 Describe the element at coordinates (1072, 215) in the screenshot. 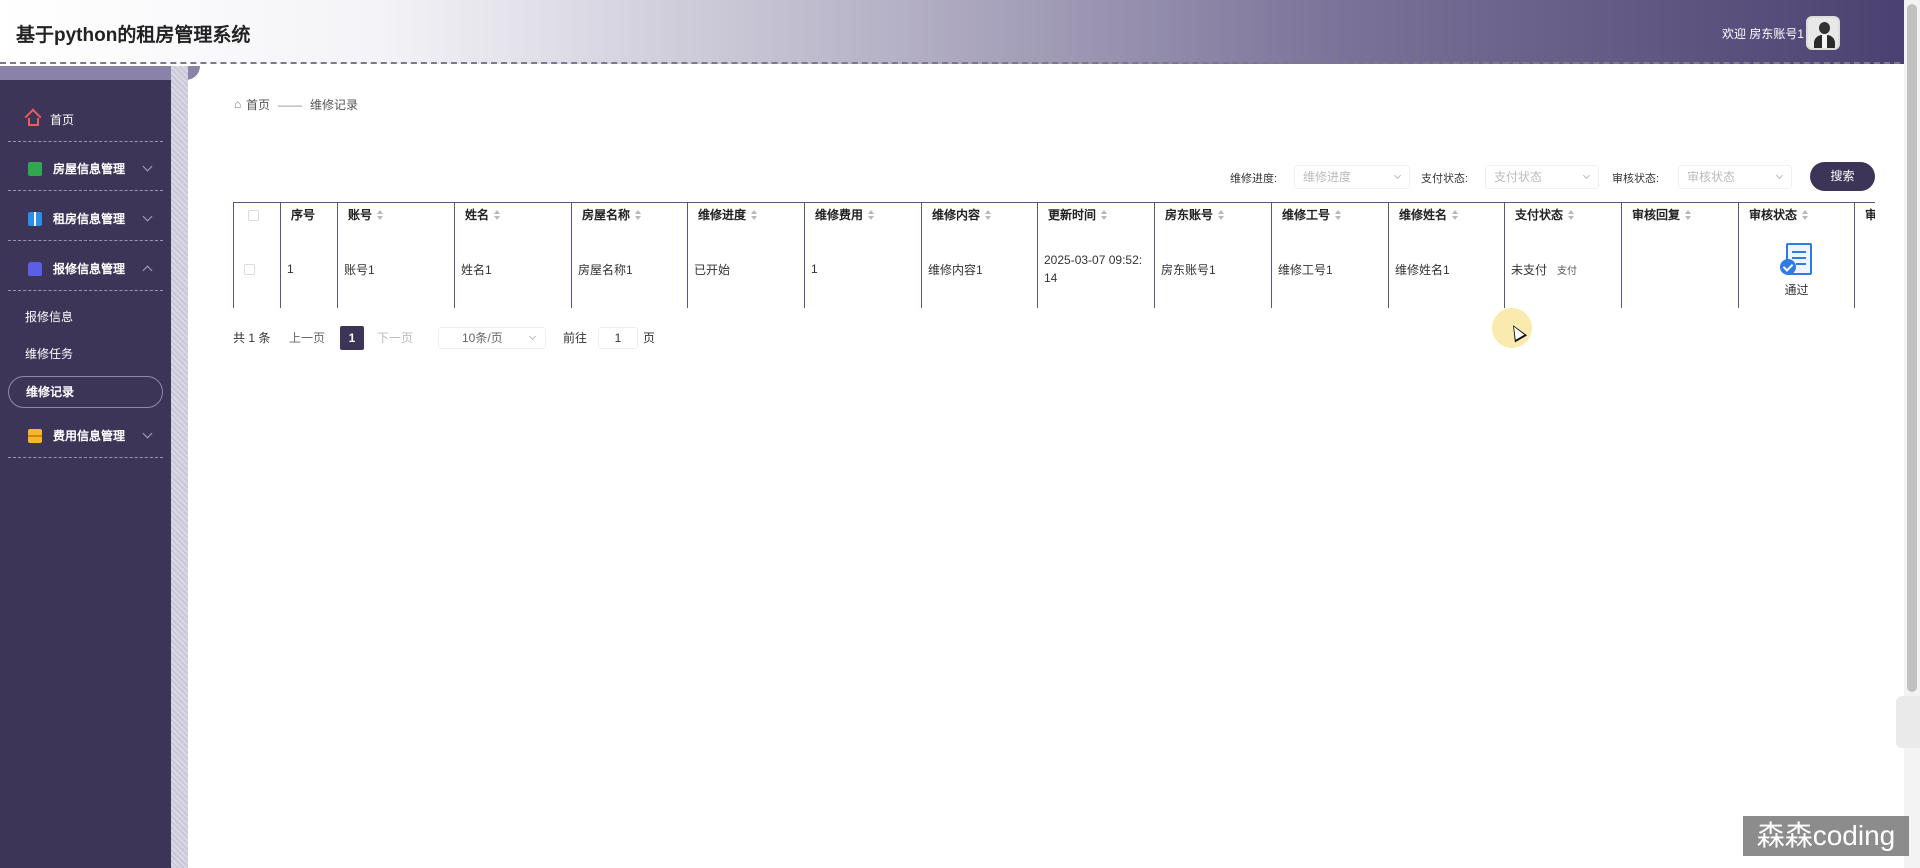

I see `column-header-label: 更新时间` at that location.